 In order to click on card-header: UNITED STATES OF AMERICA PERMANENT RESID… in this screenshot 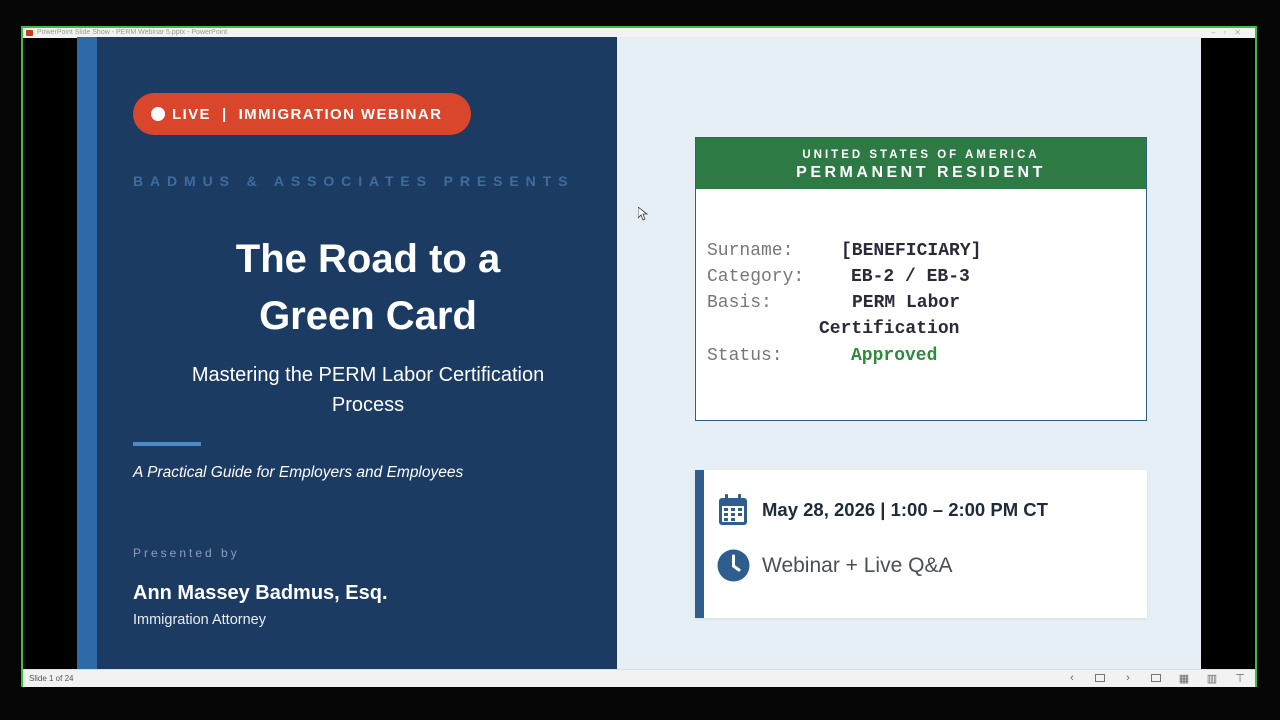, I will do `click(921, 163)`.